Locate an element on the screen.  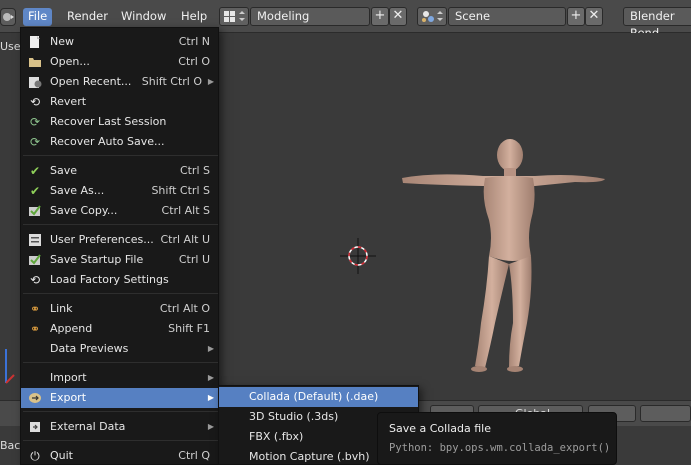
layout-grid-icon is located at coordinates (234, 16).